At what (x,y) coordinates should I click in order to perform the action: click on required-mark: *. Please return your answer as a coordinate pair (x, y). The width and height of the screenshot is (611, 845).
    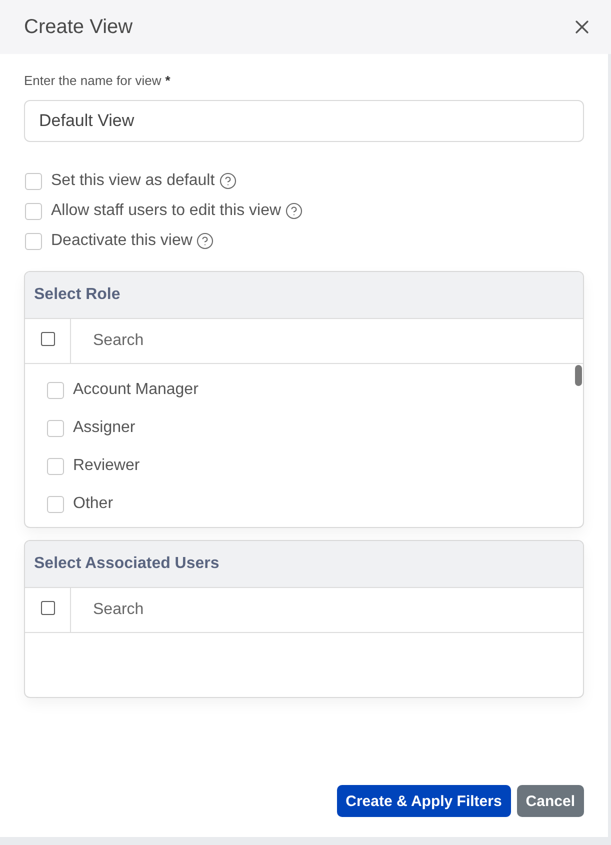
    Looking at the image, I should click on (167, 81).